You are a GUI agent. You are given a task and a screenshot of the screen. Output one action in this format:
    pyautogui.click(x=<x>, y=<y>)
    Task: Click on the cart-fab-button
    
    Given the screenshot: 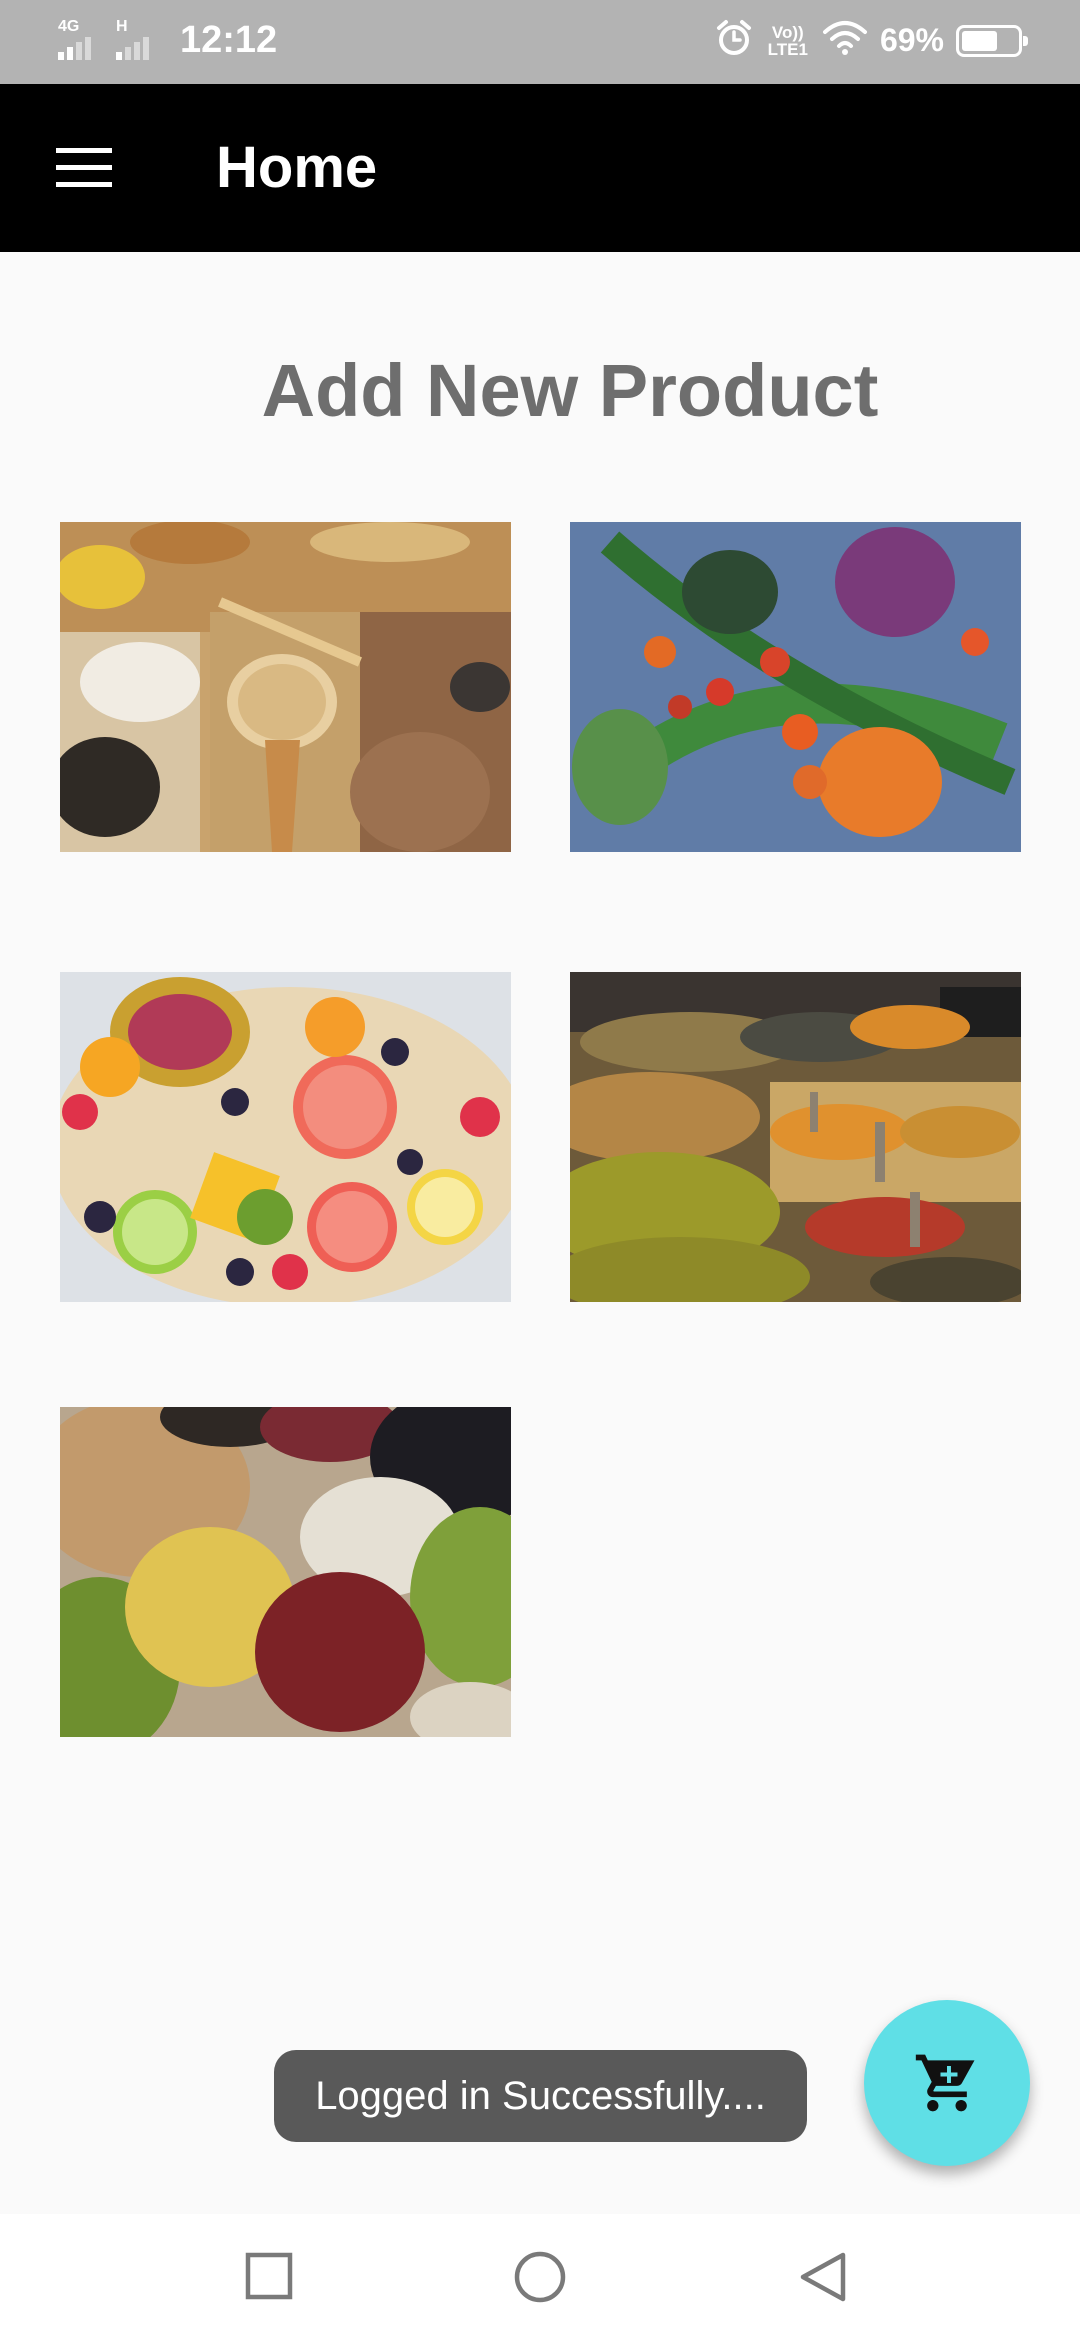 What is the action you would take?
    pyautogui.click(x=947, y=2083)
    